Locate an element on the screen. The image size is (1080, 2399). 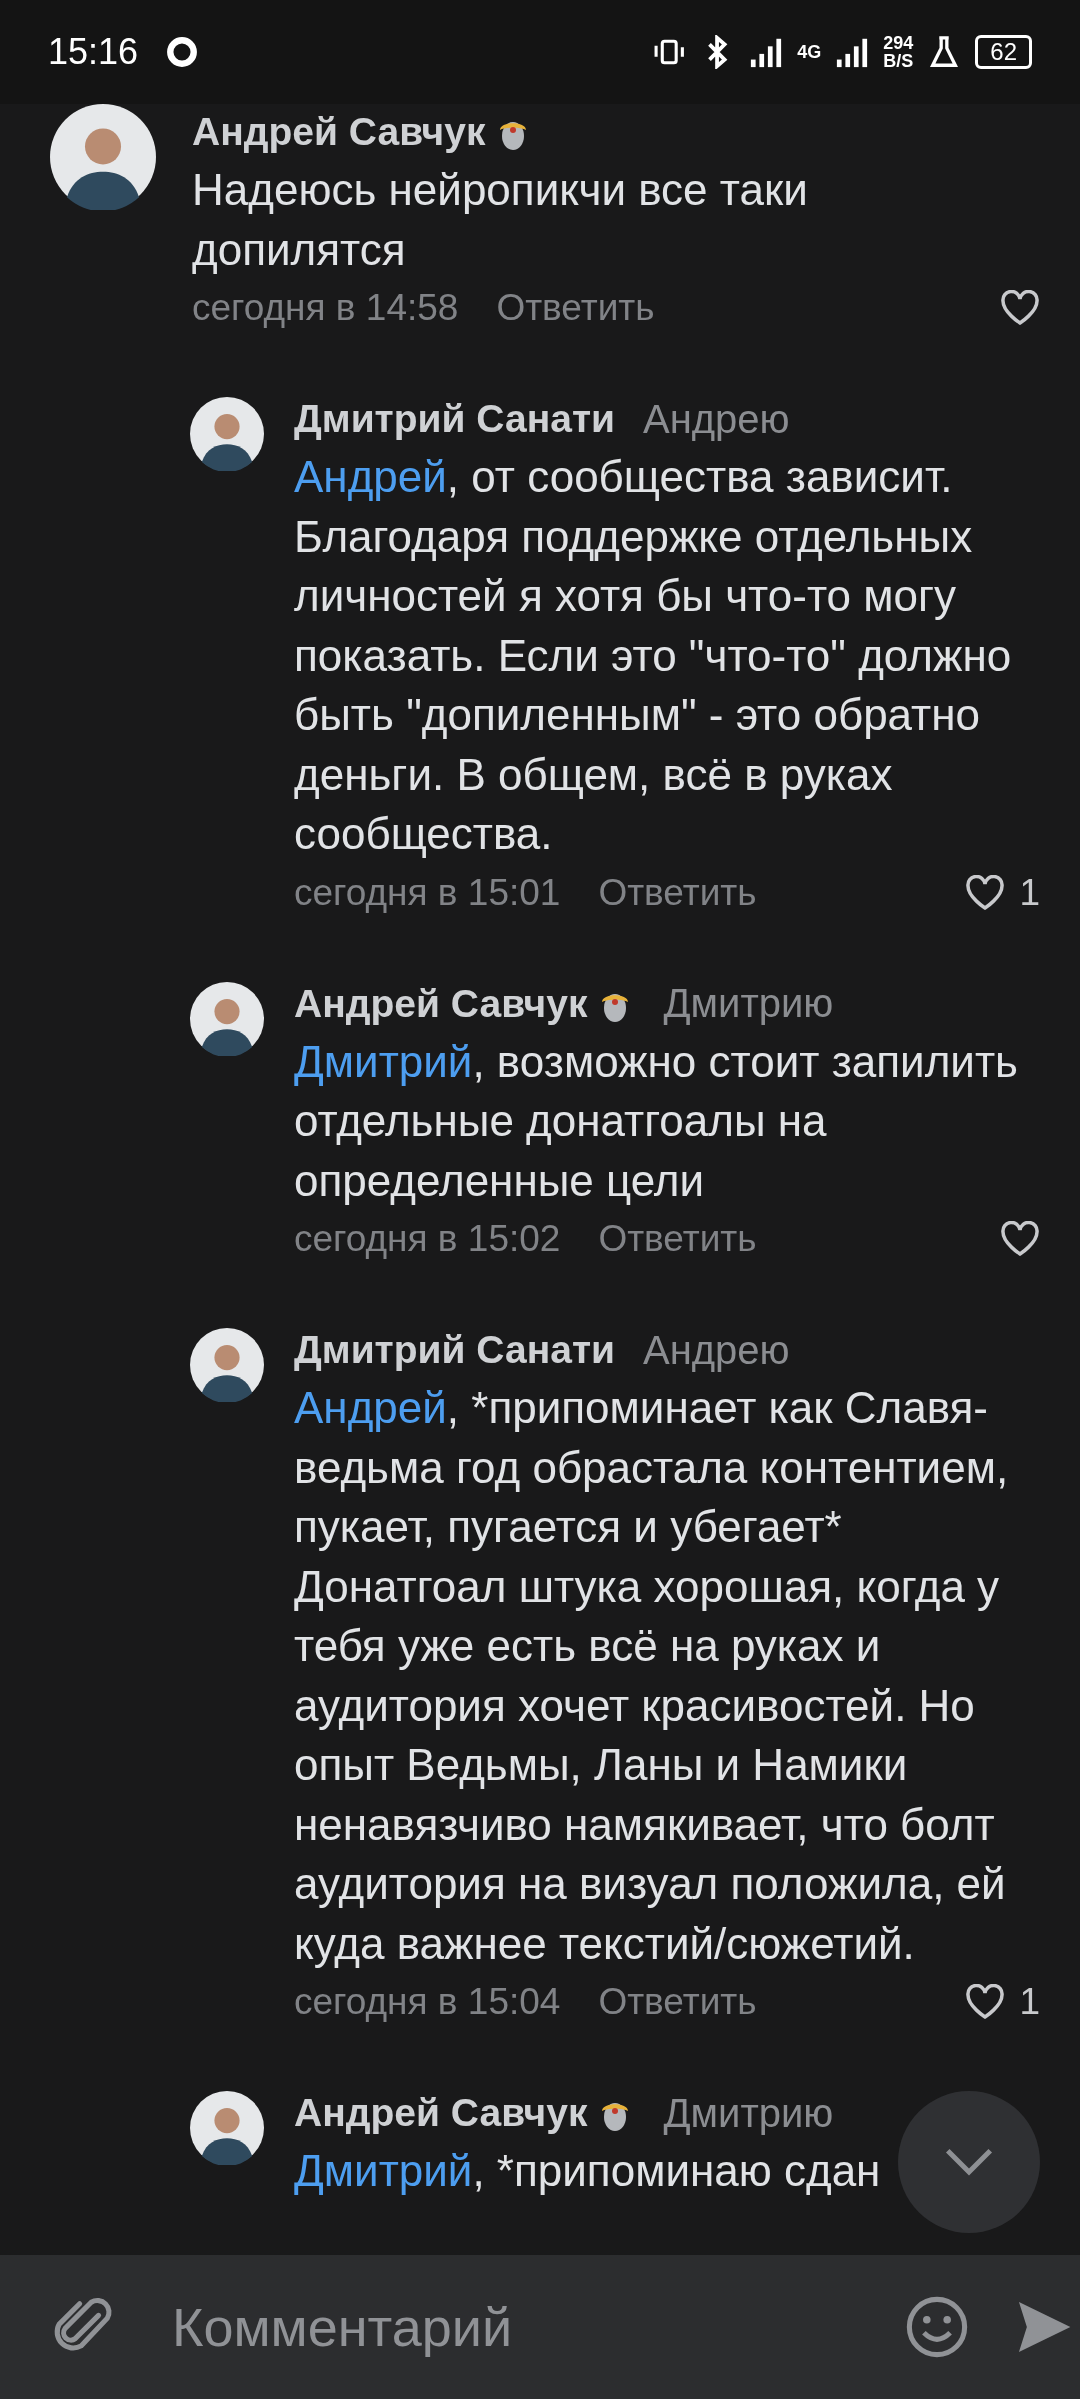
speed-value: 294 is located at coordinates (898, 43).